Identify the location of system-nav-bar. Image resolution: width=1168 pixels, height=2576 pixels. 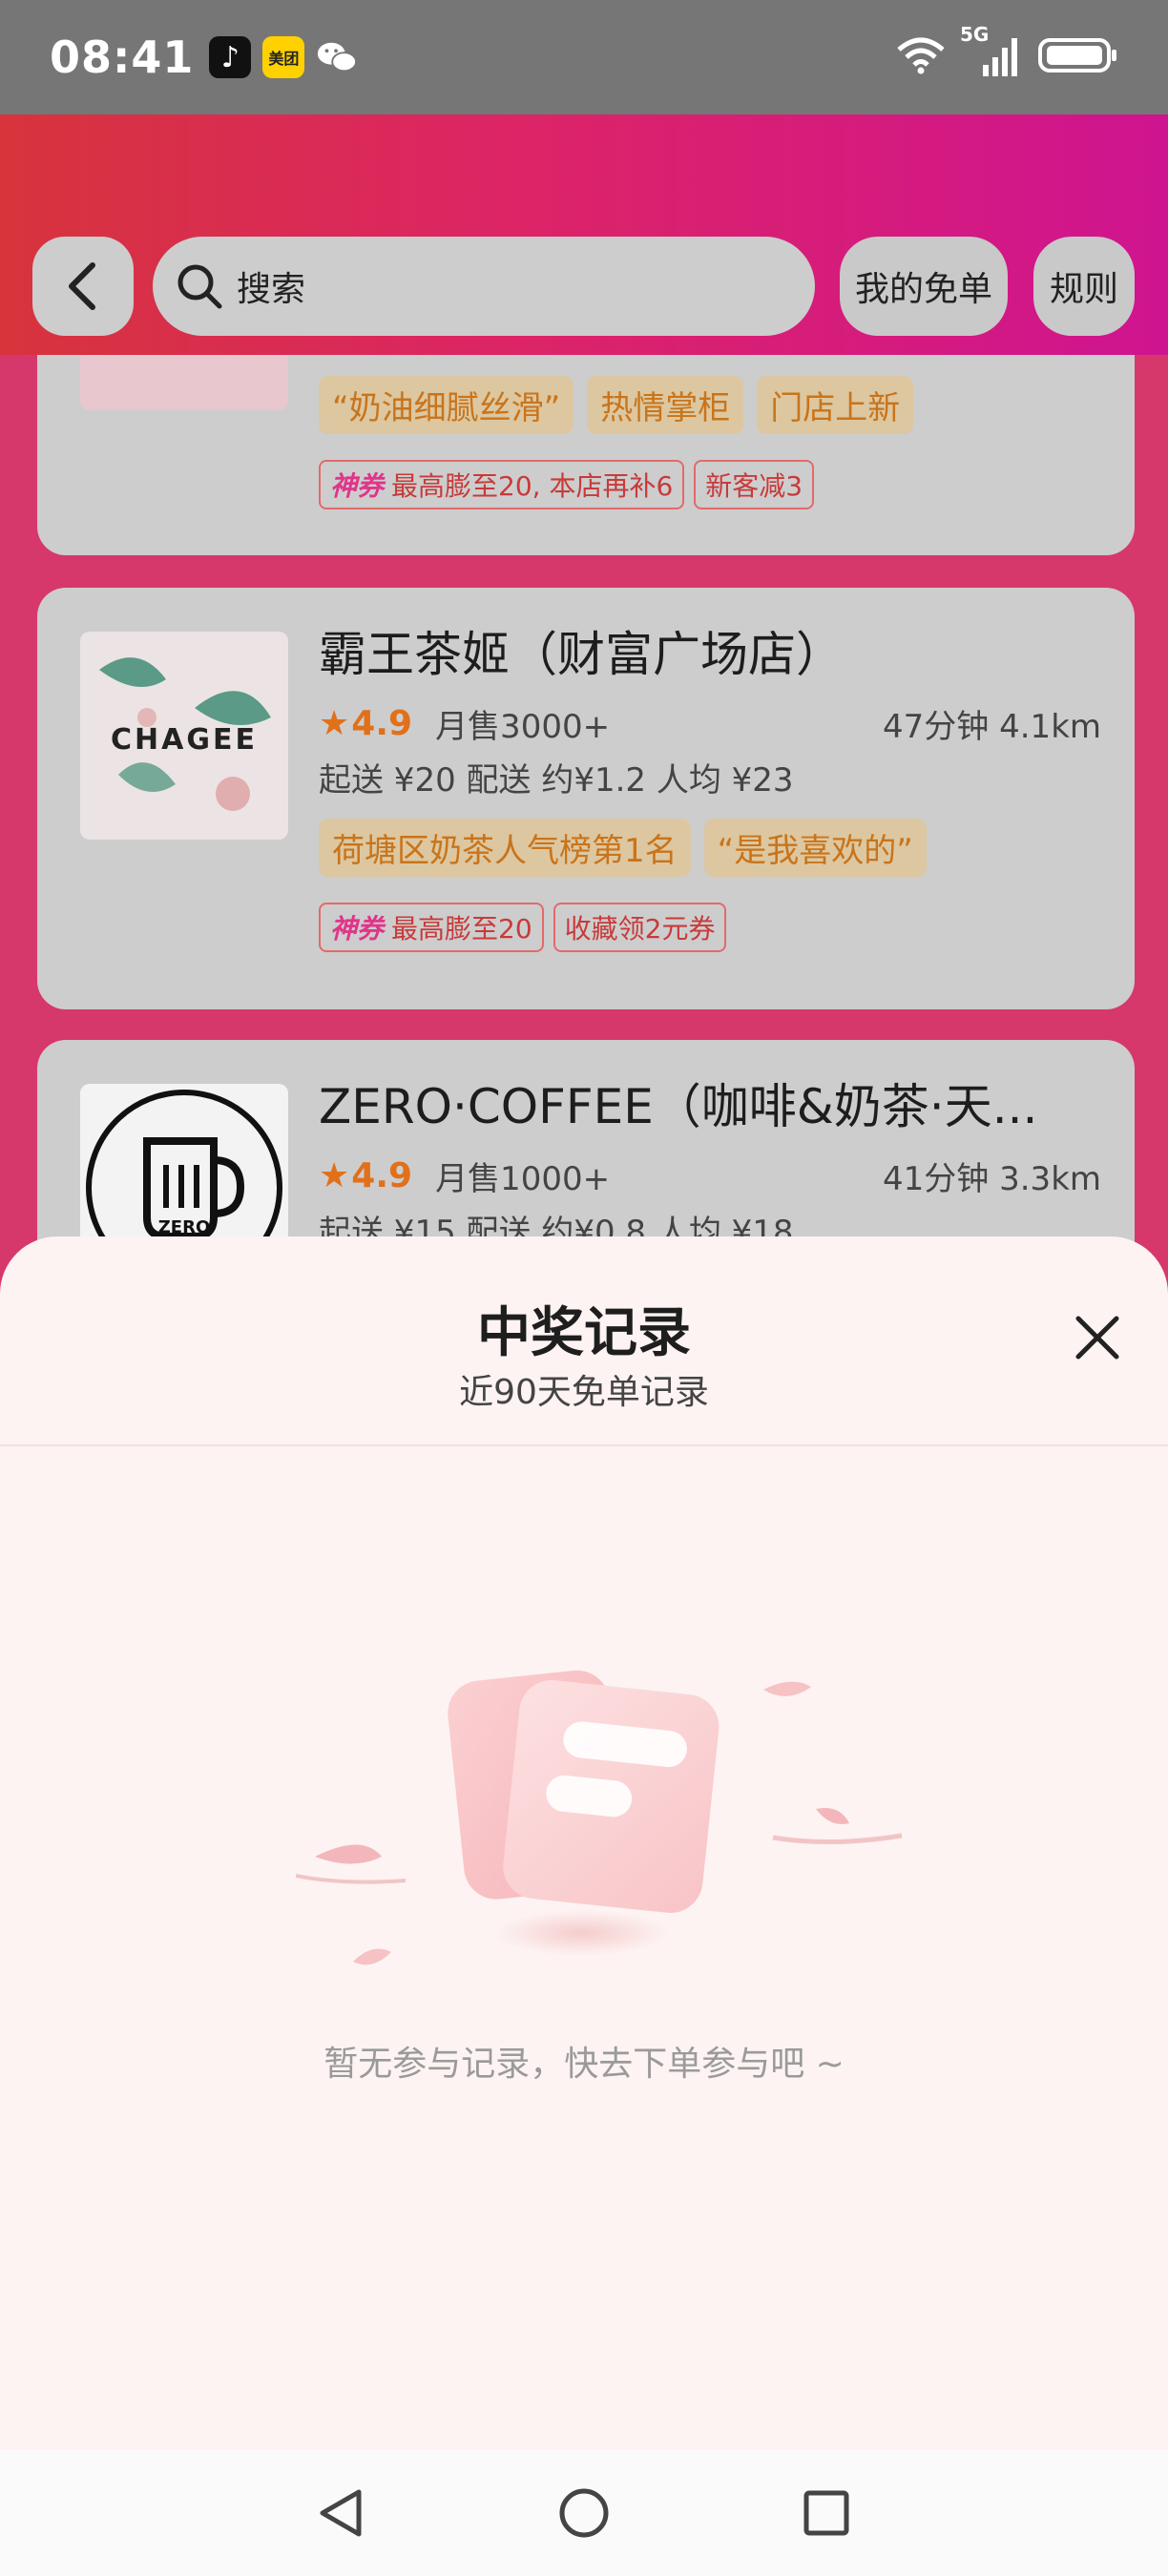
(584, 2513).